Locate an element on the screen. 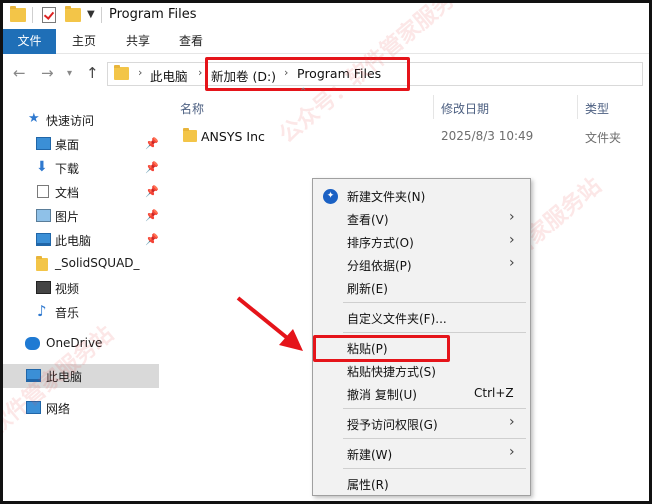 The image size is (652, 504). video-icon is located at coordinates (43, 287).